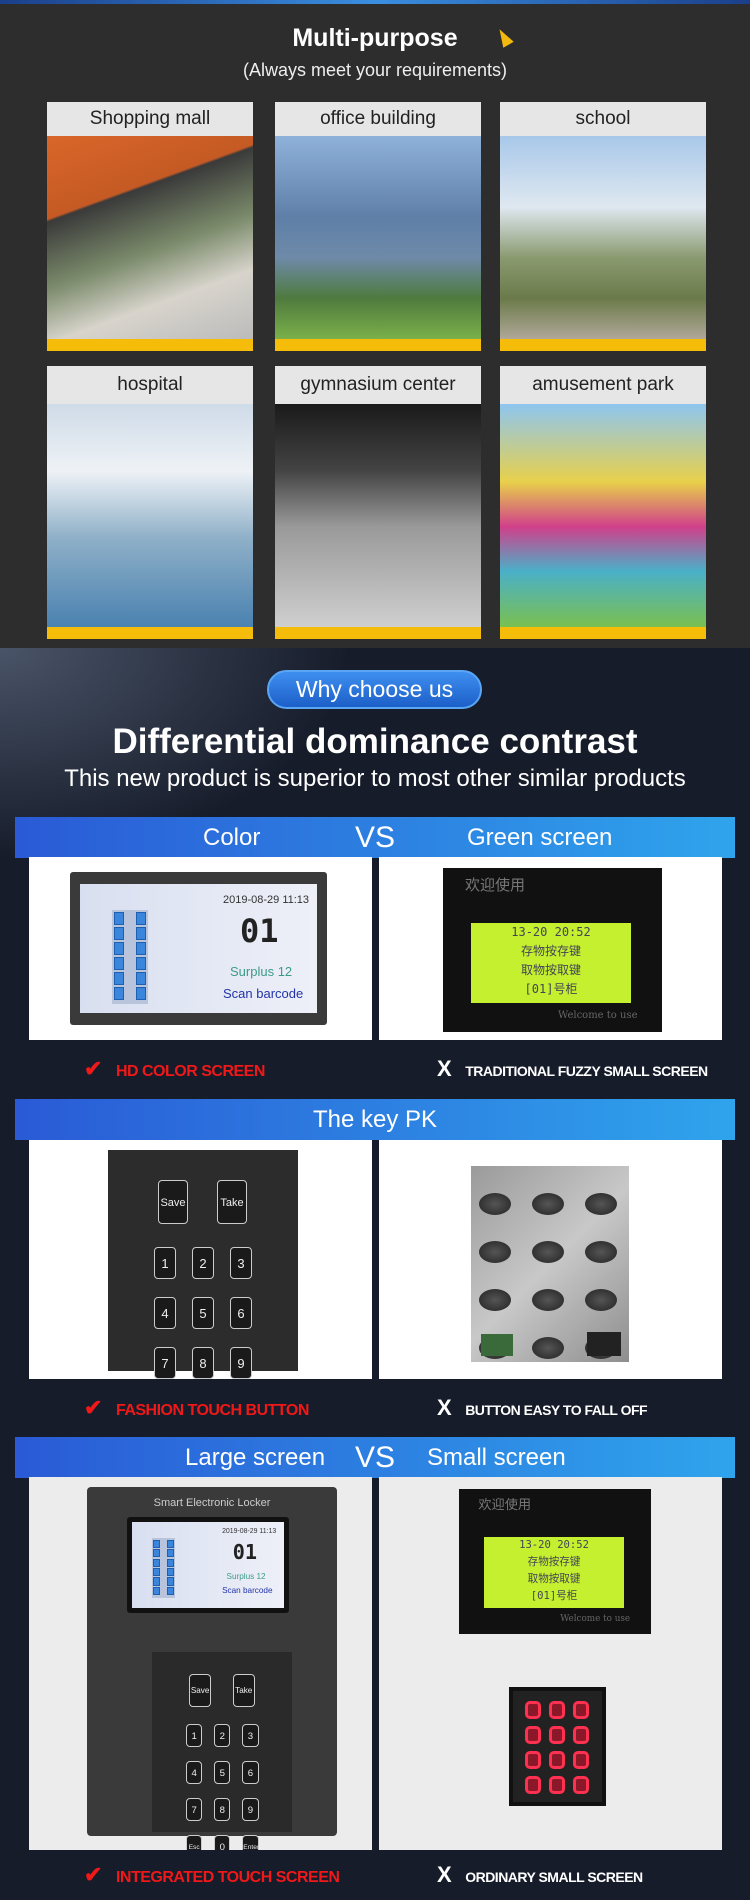  What do you see at coordinates (495, 885) in the screenshot?
I see `welcome-cn: 欢迎使用` at bounding box center [495, 885].